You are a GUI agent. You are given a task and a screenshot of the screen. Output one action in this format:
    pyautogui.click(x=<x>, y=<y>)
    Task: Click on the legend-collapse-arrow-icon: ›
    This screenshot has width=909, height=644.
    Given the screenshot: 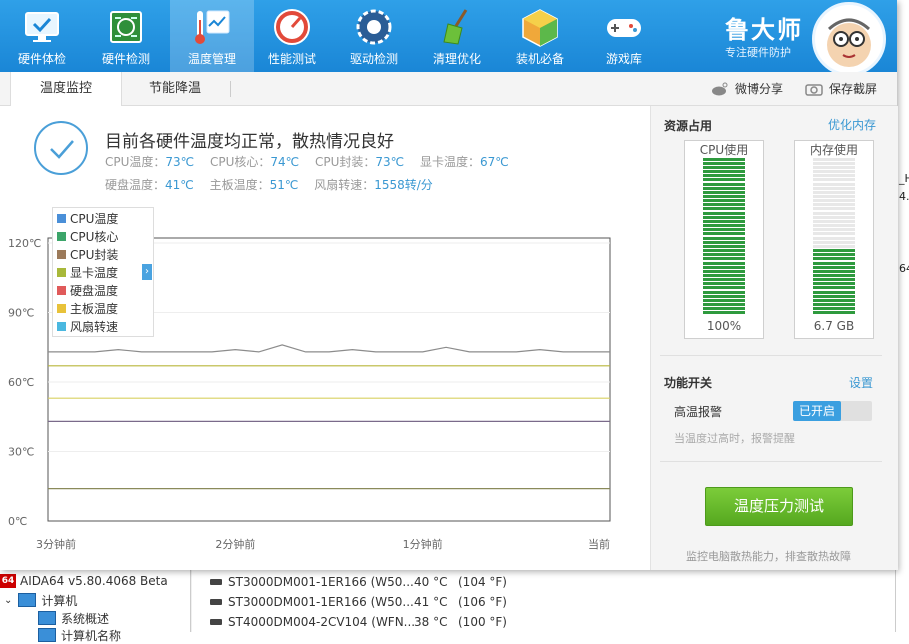 What is the action you would take?
    pyautogui.click(x=147, y=272)
    